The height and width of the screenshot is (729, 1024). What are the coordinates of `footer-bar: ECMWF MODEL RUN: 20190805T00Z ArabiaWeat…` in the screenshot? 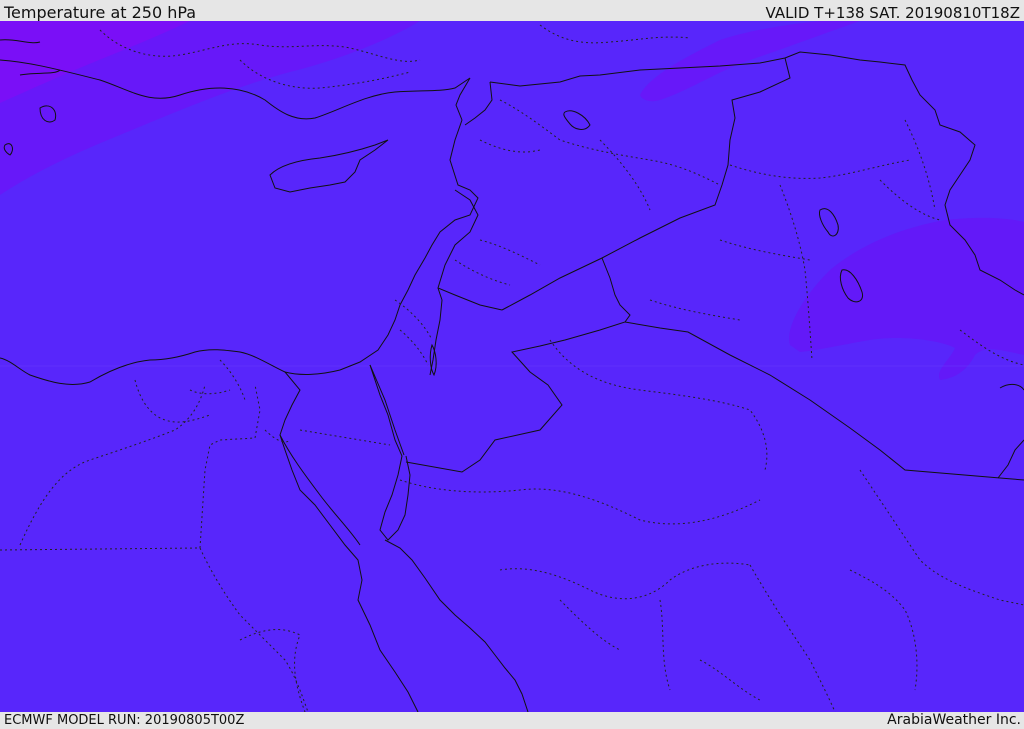 It's located at (512, 720).